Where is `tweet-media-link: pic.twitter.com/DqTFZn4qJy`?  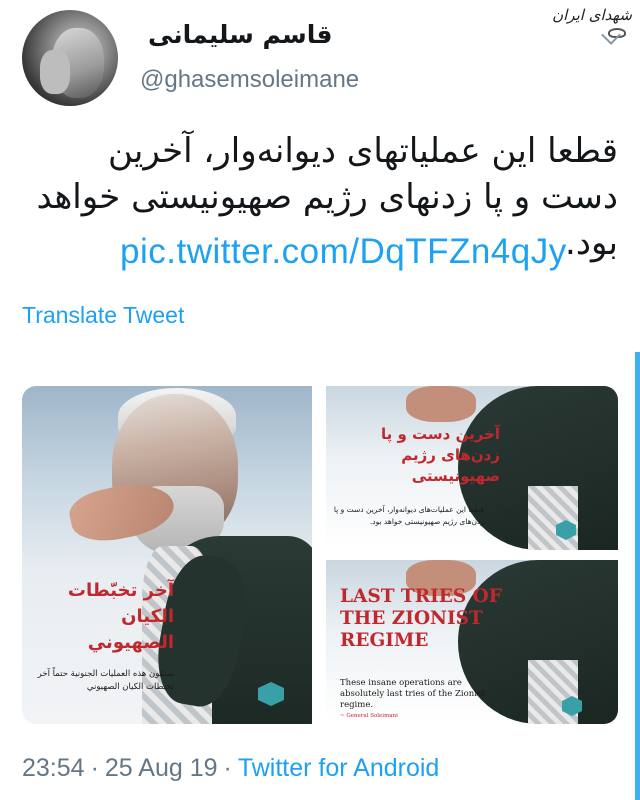
tweet-media-link: pic.twitter.com/DqTFZn4qJy is located at coordinates (343, 252).